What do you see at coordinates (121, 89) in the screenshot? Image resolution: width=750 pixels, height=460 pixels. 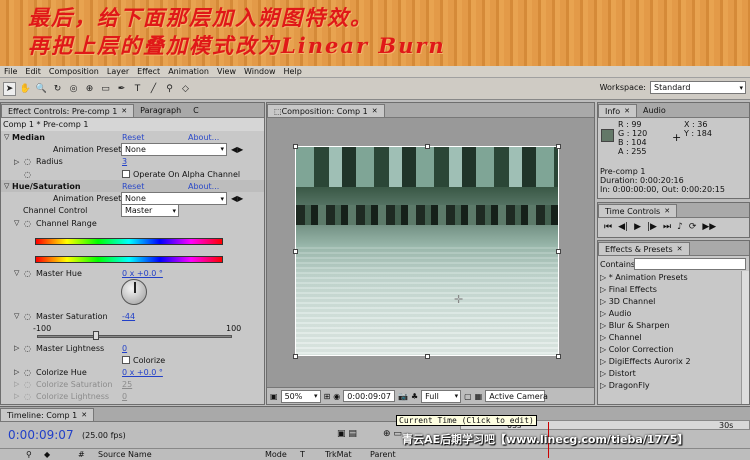 I see `pen-tool-icon: ✒` at bounding box center [121, 89].